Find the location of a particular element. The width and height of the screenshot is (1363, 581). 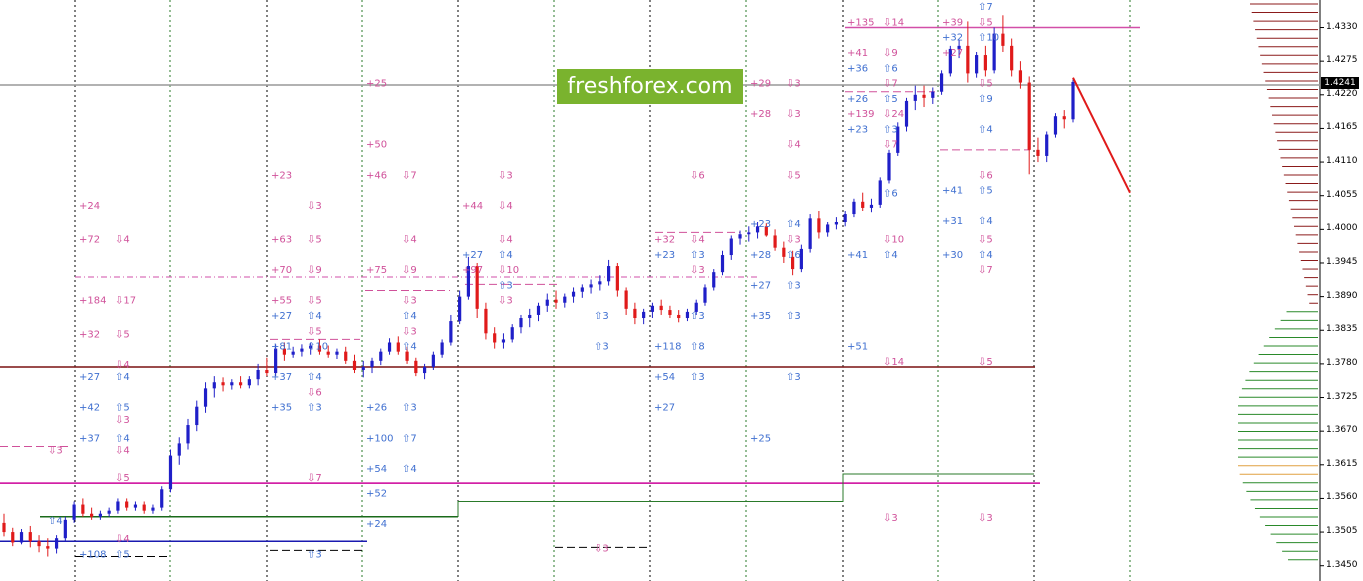

order-annotation: +36 is located at coordinates (857, 68).